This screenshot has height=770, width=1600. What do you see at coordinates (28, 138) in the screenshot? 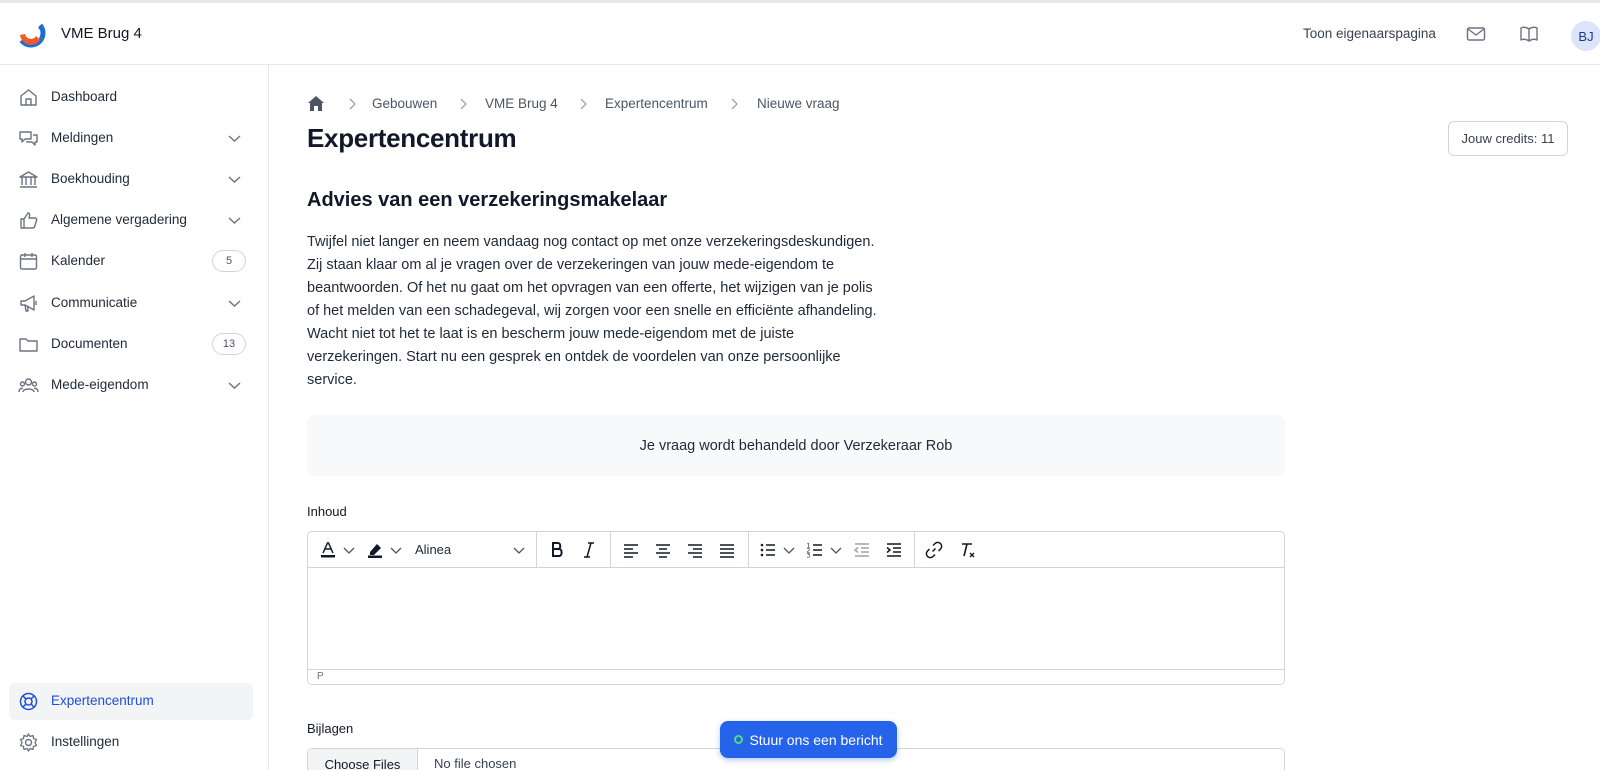
I see `chat-bubbles-icon` at bounding box center [28, 138].